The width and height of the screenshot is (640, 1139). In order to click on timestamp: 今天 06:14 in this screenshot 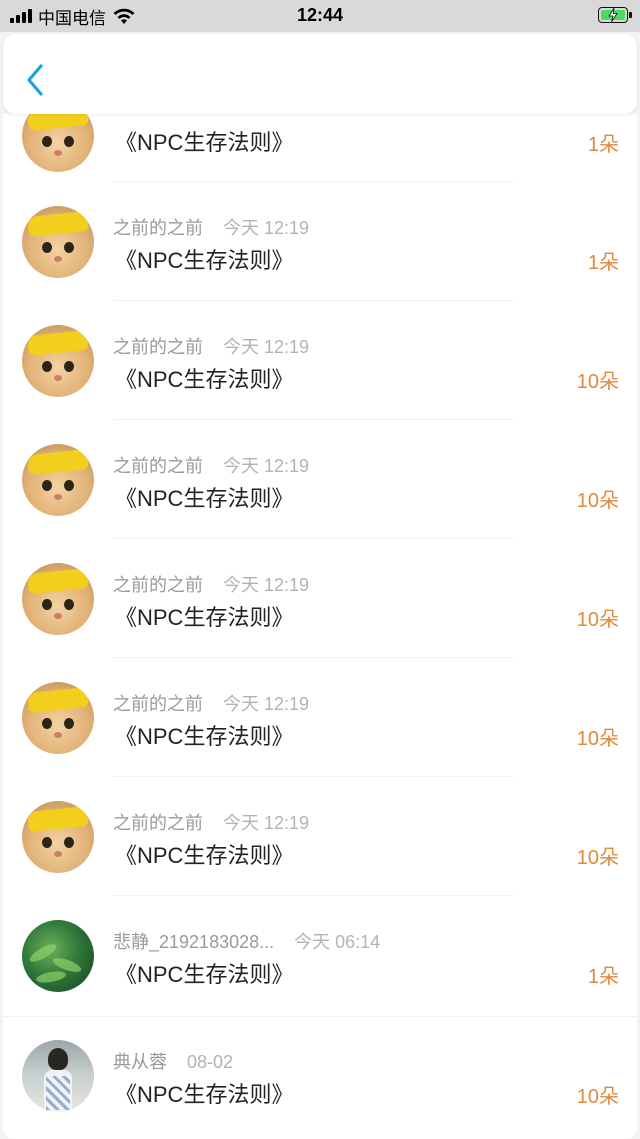, I will do `click(337, 942)`.